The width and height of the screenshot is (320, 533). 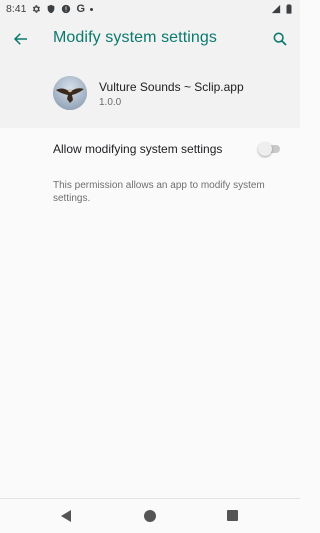 I want to click on status-time: 8:41, so click(x=16, y=9).